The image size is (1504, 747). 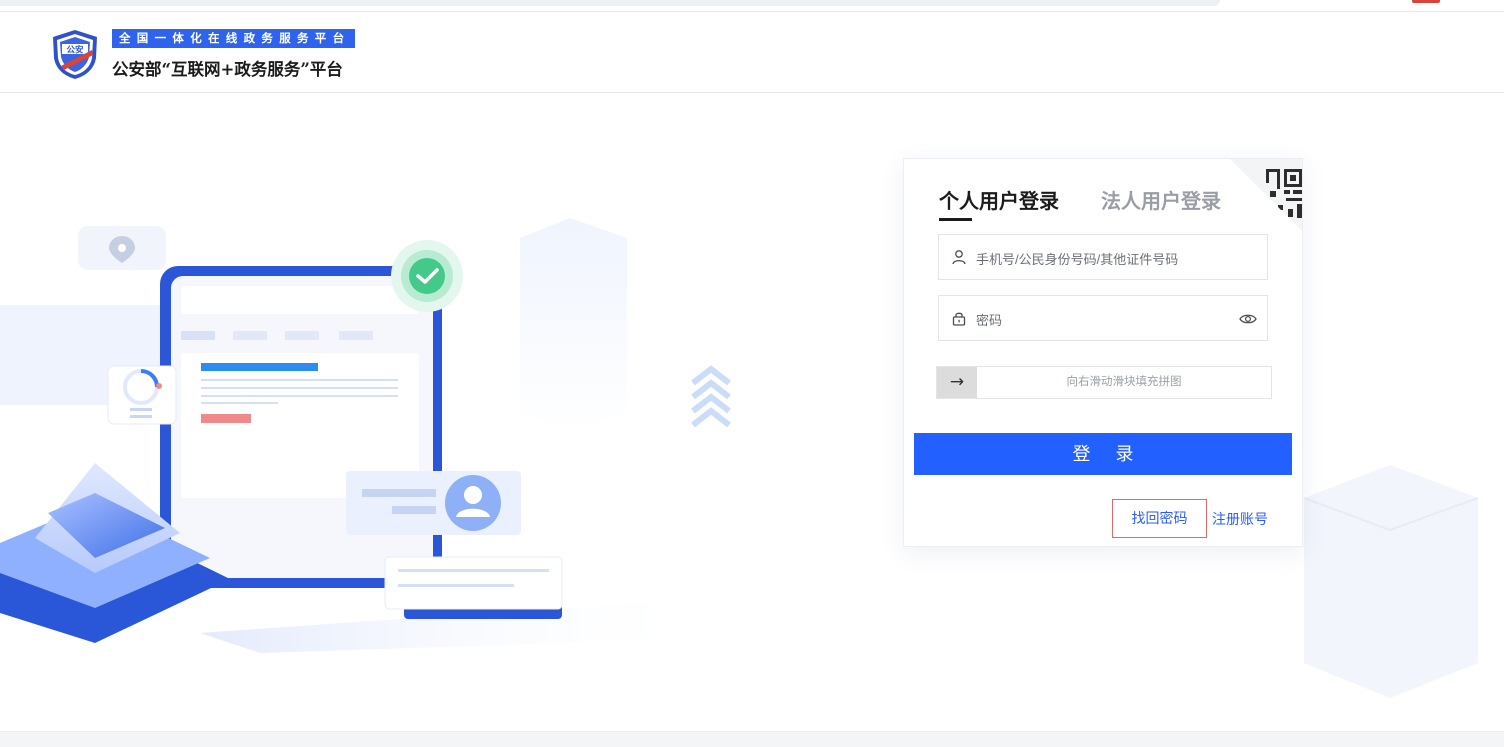 I want to click on lock-icon, so click(x=959, y=319).